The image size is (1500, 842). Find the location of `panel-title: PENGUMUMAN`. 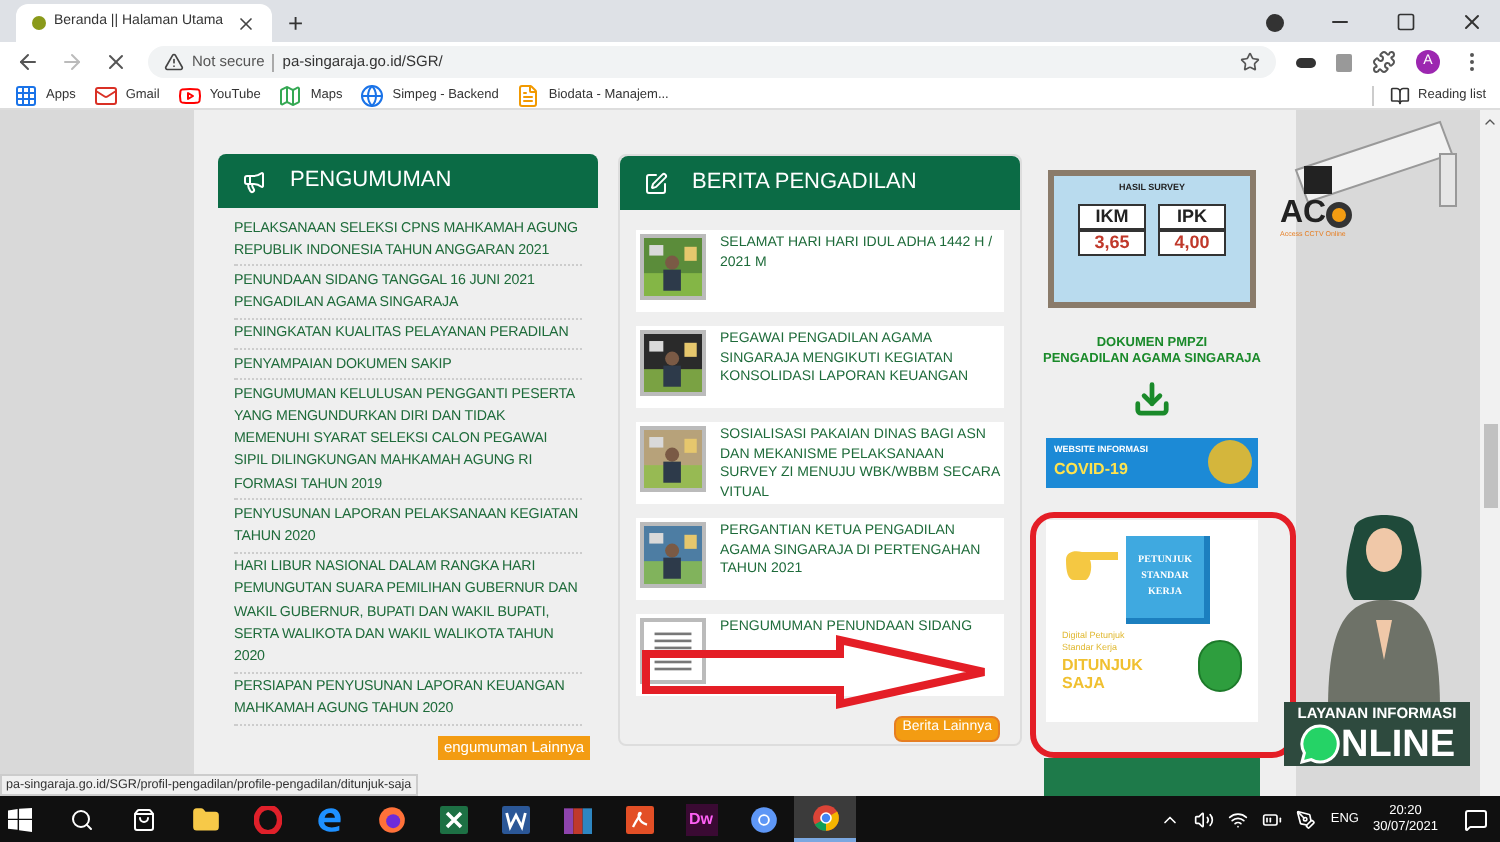

panel-title: PENGUMUMAN is located at coordinates (371, 181).